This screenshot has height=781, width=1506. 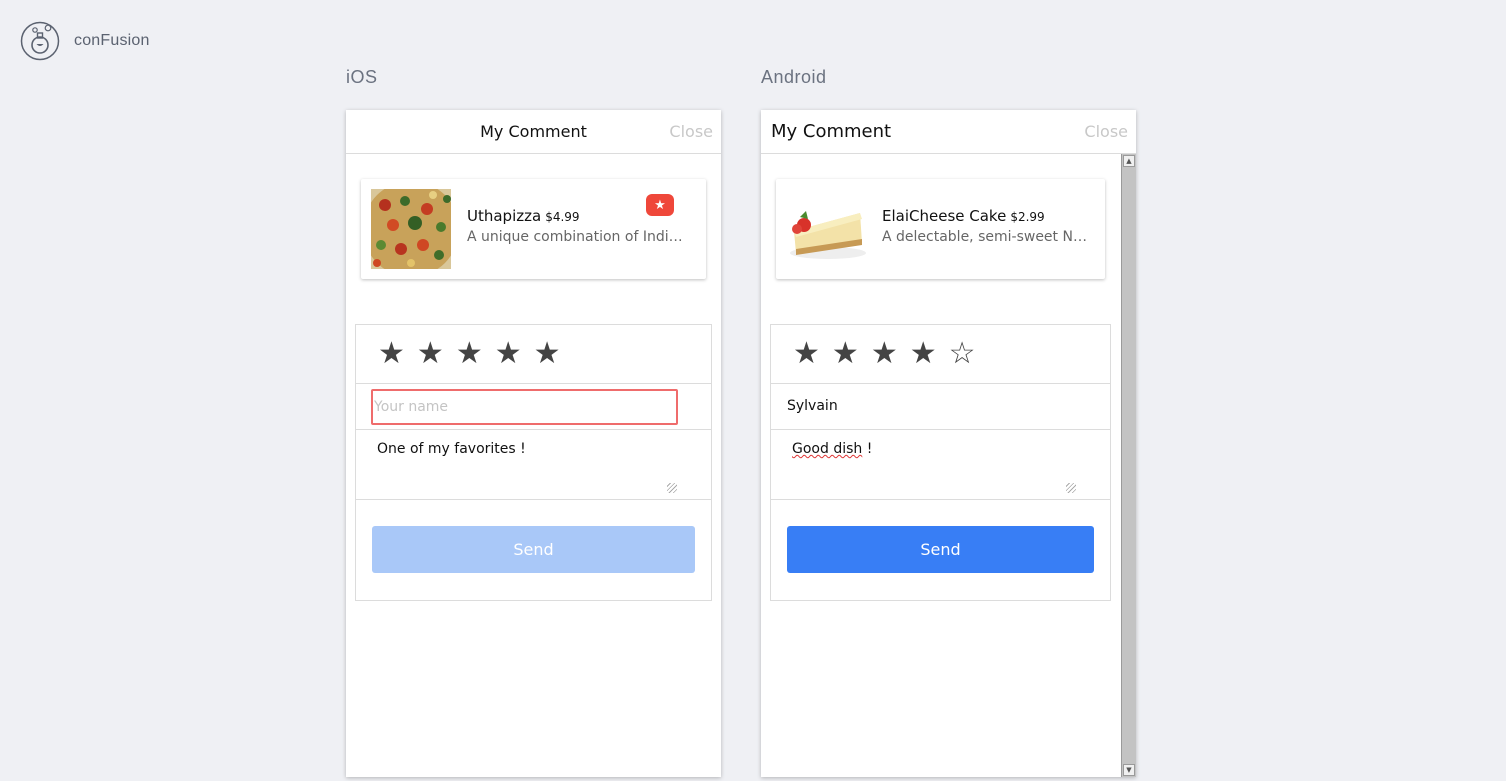 What do you see at coordinates (1129, 161) in the screenshot?
I see `scroll-up-arrow-icon: ▲` at bounding box center [1129, 161].